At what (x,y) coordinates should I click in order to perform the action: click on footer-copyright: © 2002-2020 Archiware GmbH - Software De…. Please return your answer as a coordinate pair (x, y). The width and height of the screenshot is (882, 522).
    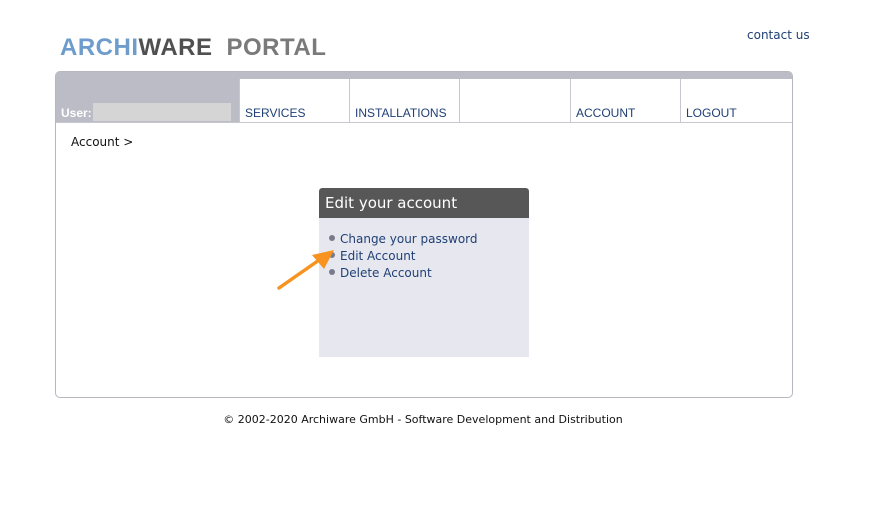
    Looking at the image, I should click on (423, 419).